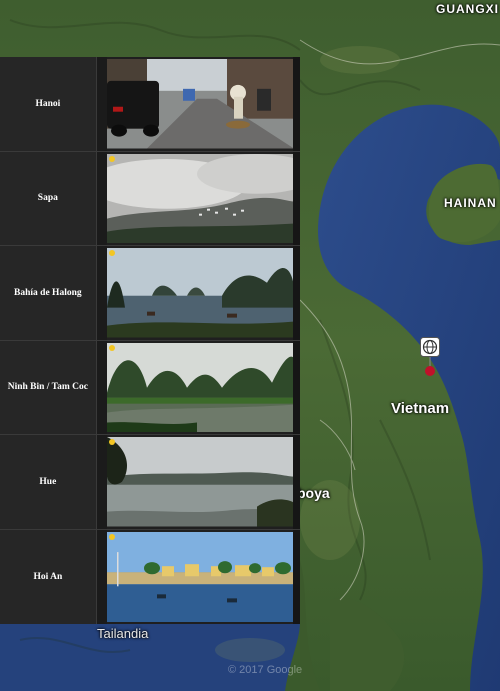  Describe the element at coordinates (430, 357) in the screenshot. I see `globe-pin-icon` at that location.